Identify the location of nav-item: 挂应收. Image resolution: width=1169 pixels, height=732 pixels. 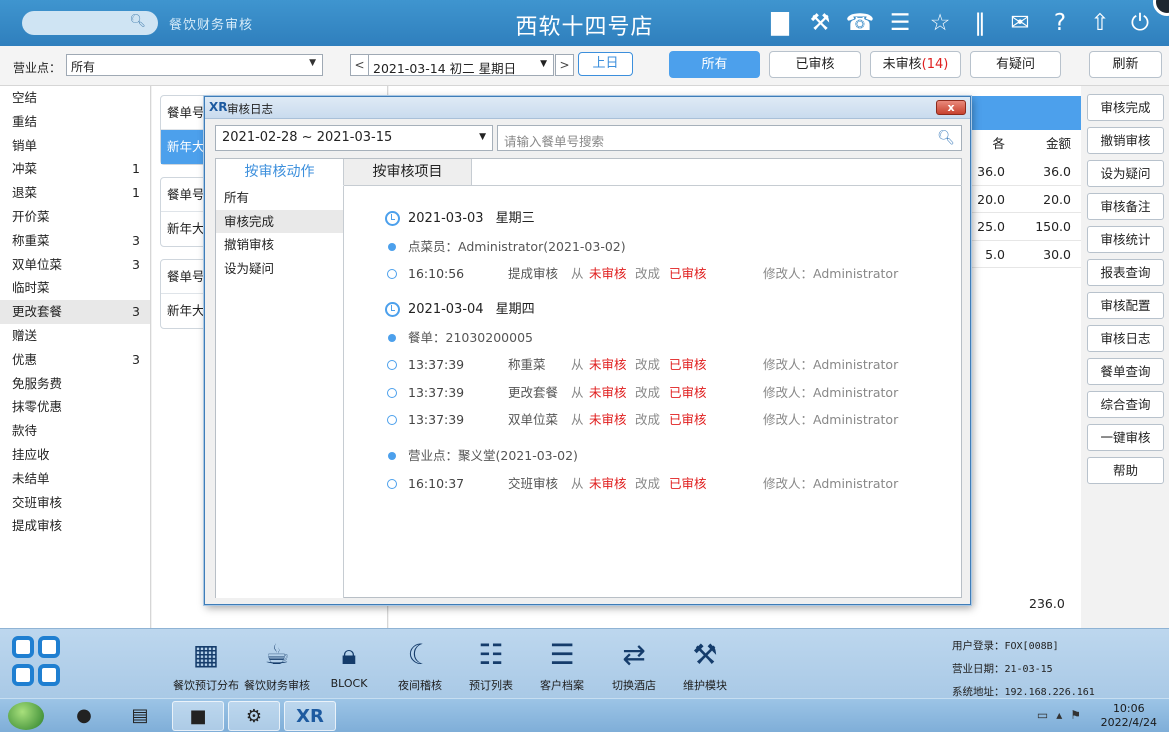
(75, 455).